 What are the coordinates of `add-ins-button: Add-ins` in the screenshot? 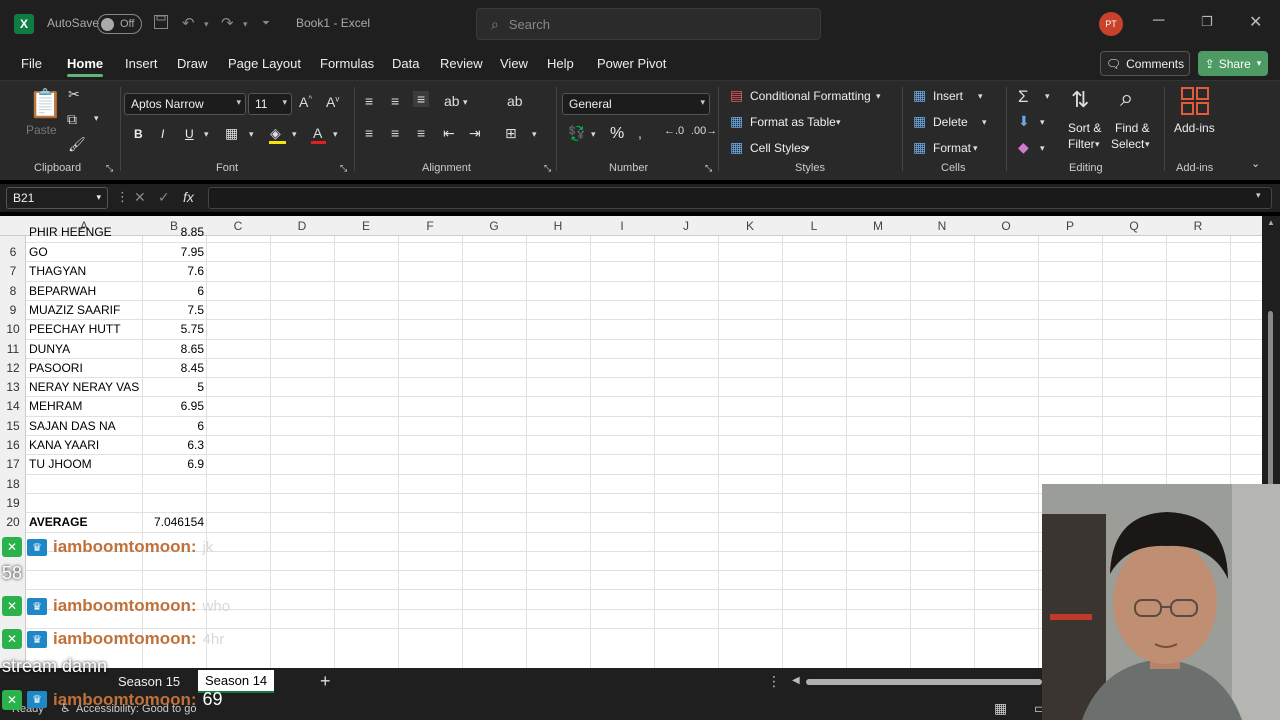 It's located at (1194, 128).